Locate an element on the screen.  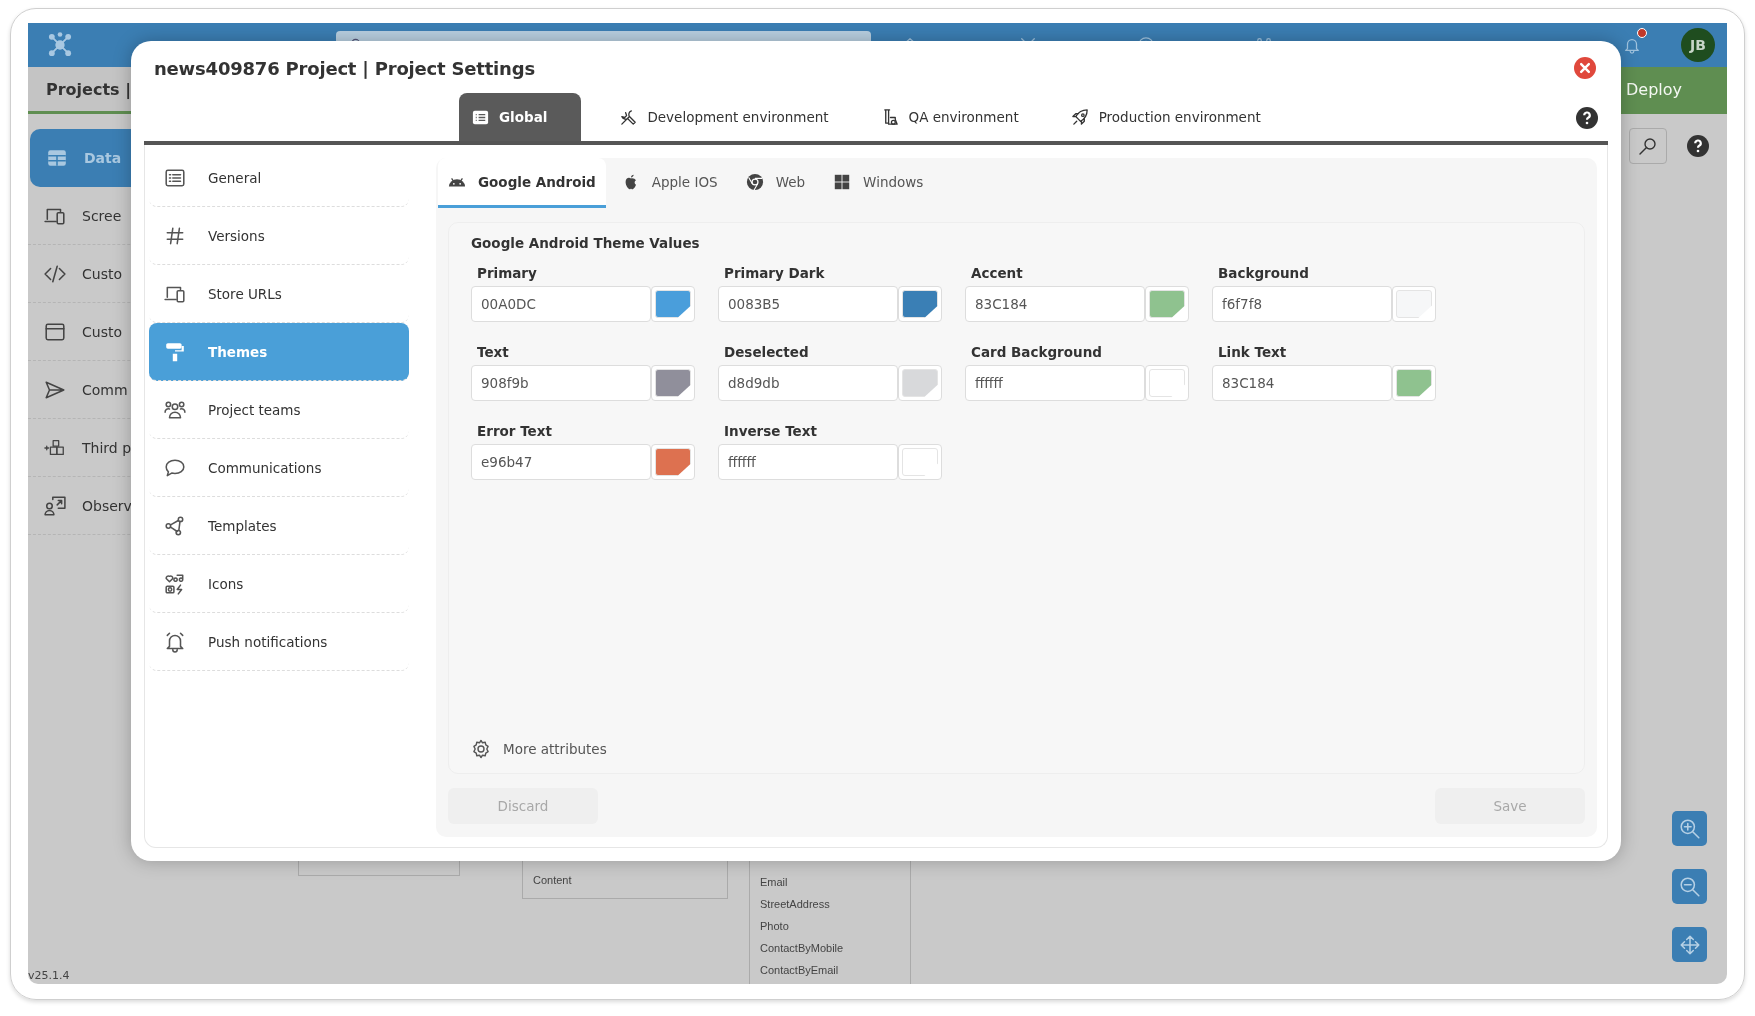
environment-tab: Development environment is located at coordinates (724, 117).